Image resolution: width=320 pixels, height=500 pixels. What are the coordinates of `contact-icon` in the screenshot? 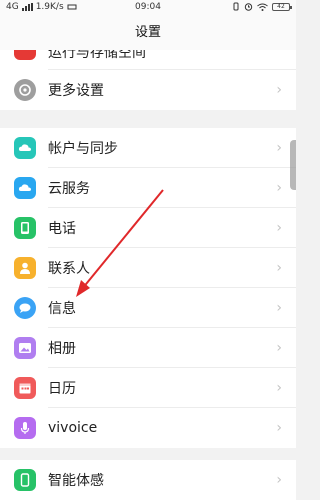 It's located at (25, 268).